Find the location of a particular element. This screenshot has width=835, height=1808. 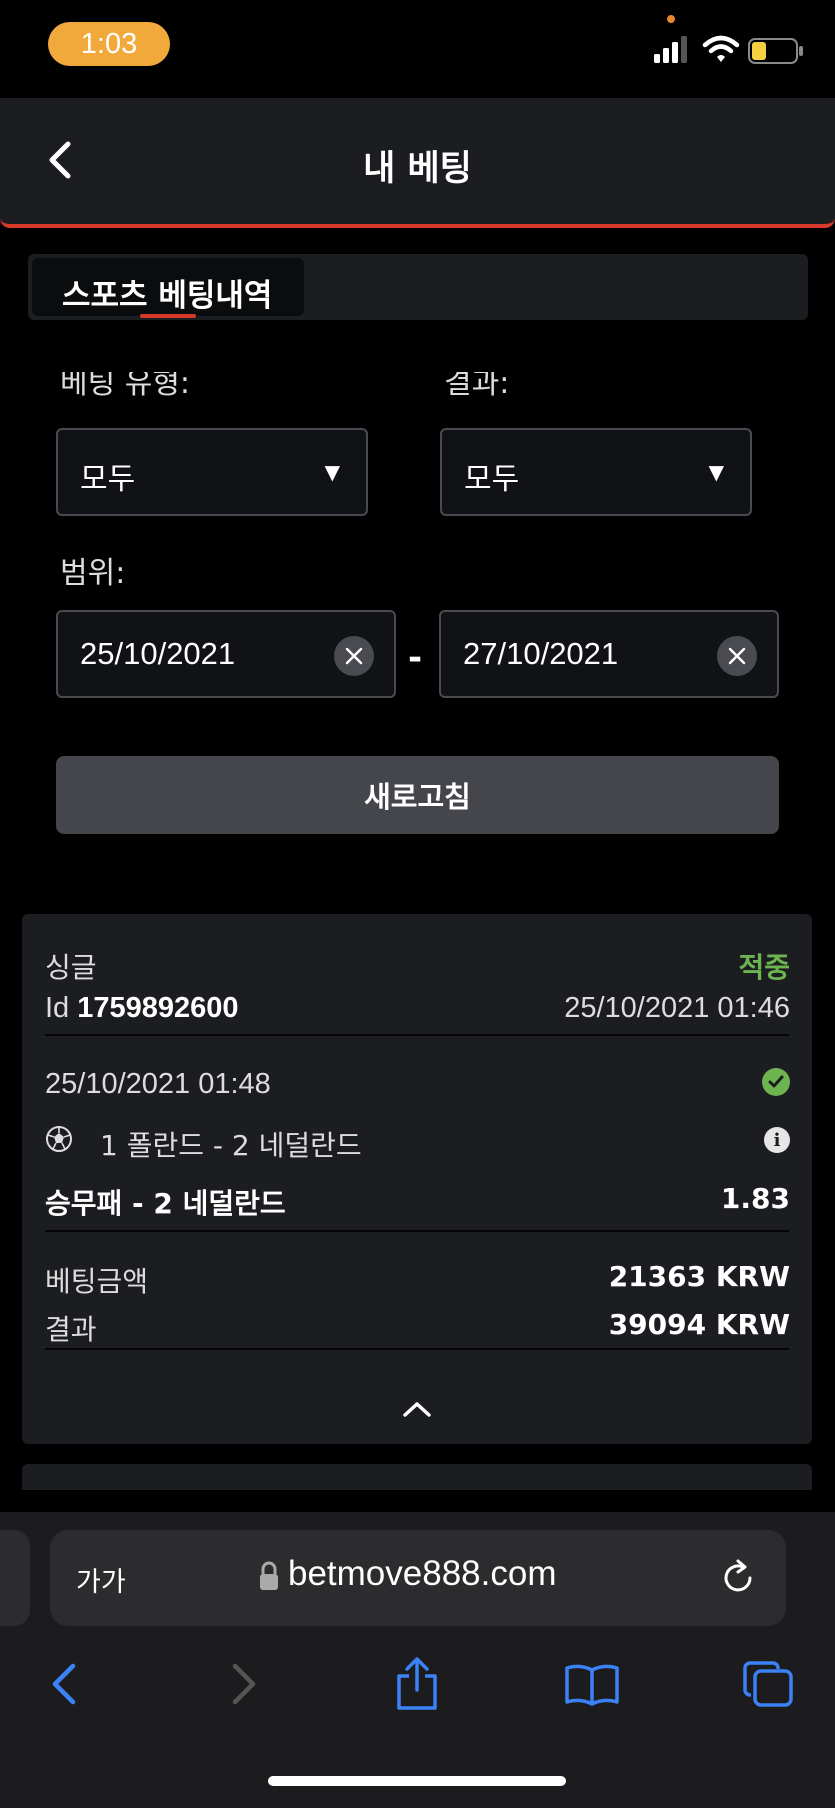

status-time: 1:03 is located at coordinates (109, 44).